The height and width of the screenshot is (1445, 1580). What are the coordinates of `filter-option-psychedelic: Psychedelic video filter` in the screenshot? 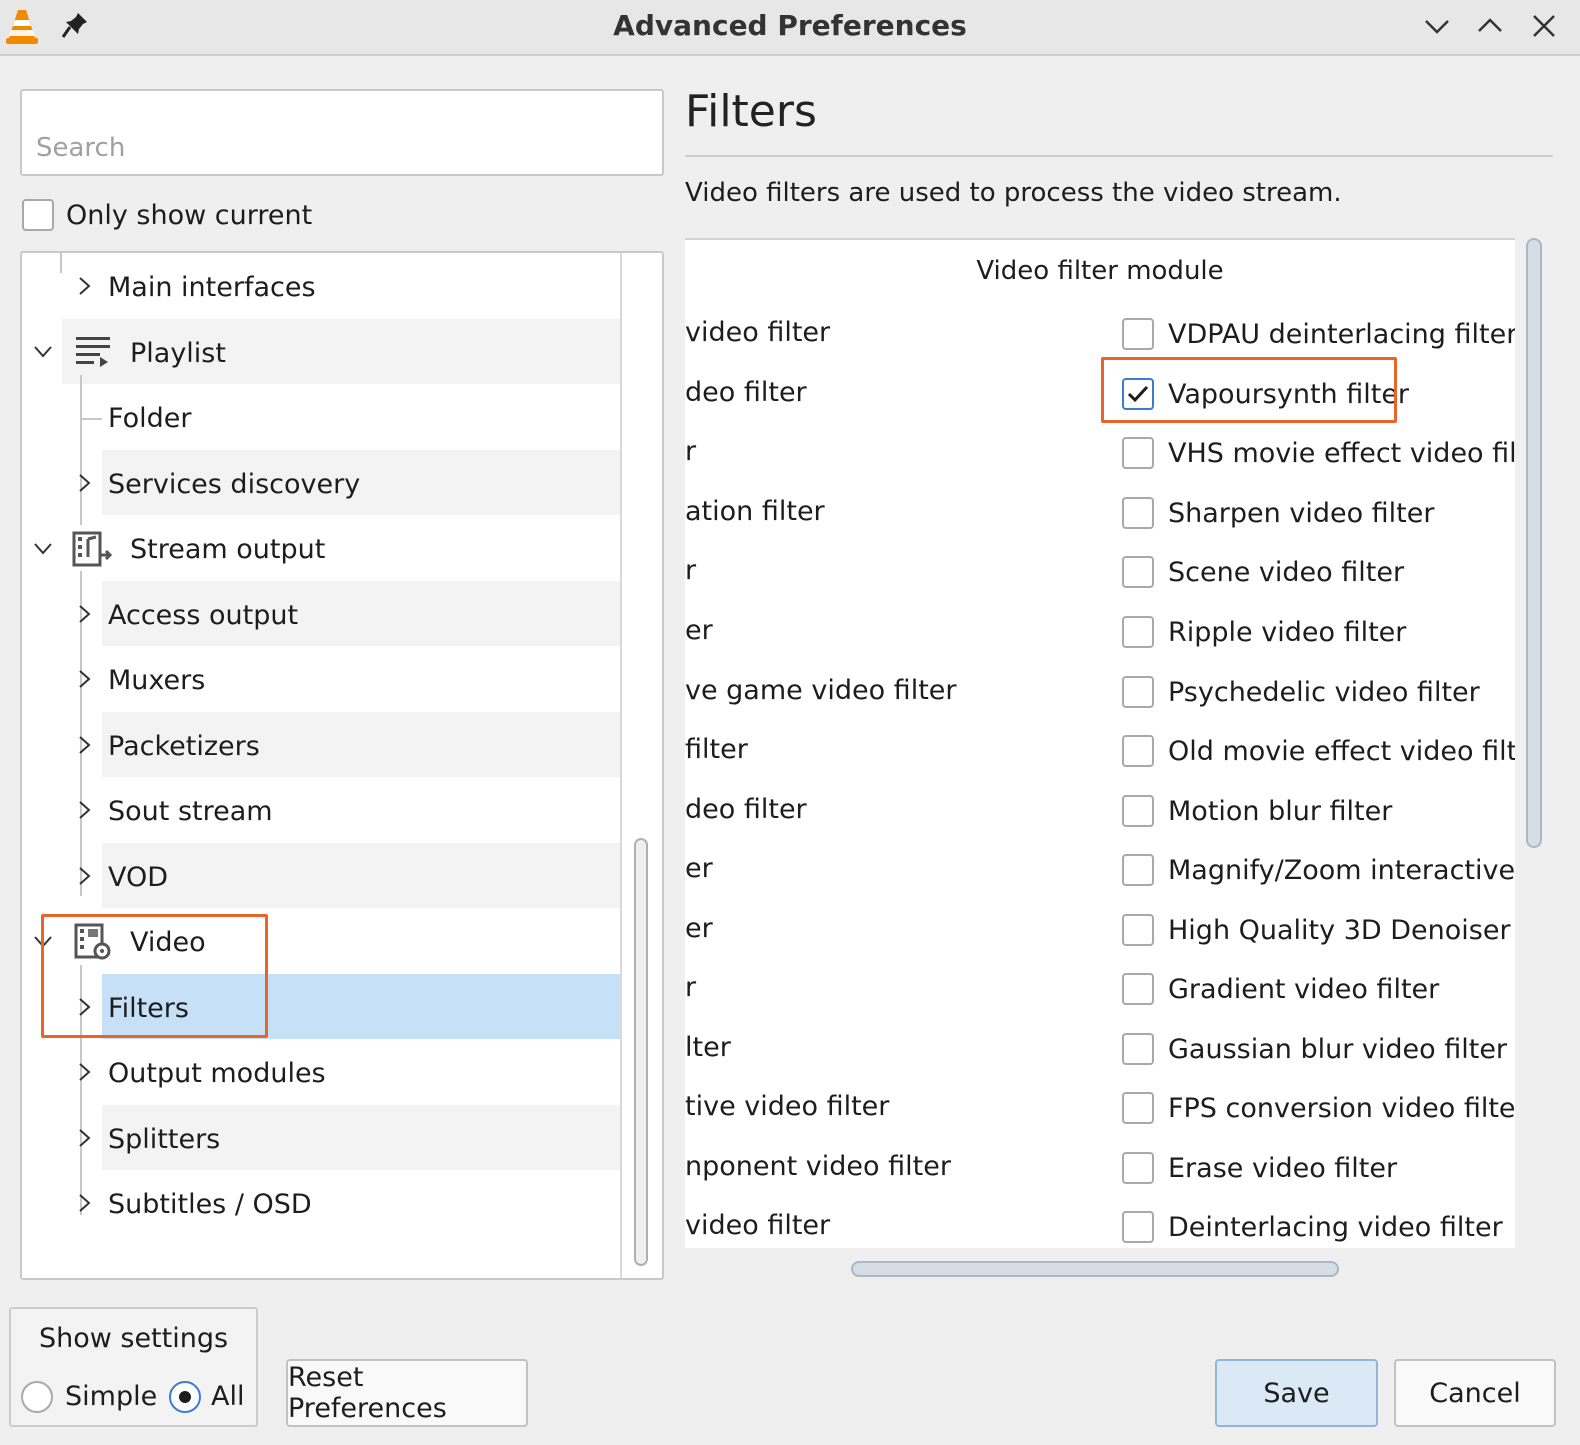 It's located at (1301, 692).